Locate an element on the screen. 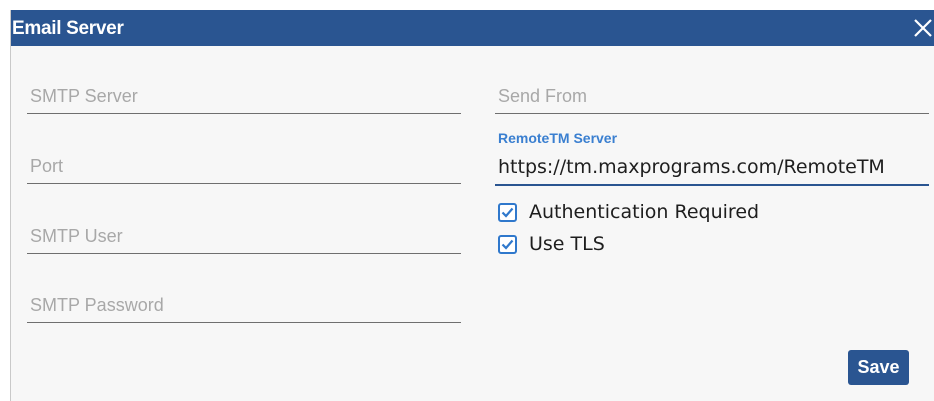 The image size is (934, 401). remotetm-server-value: https://tm.maxprograms.com/RemoteTM is located at coordinates (691, 167).